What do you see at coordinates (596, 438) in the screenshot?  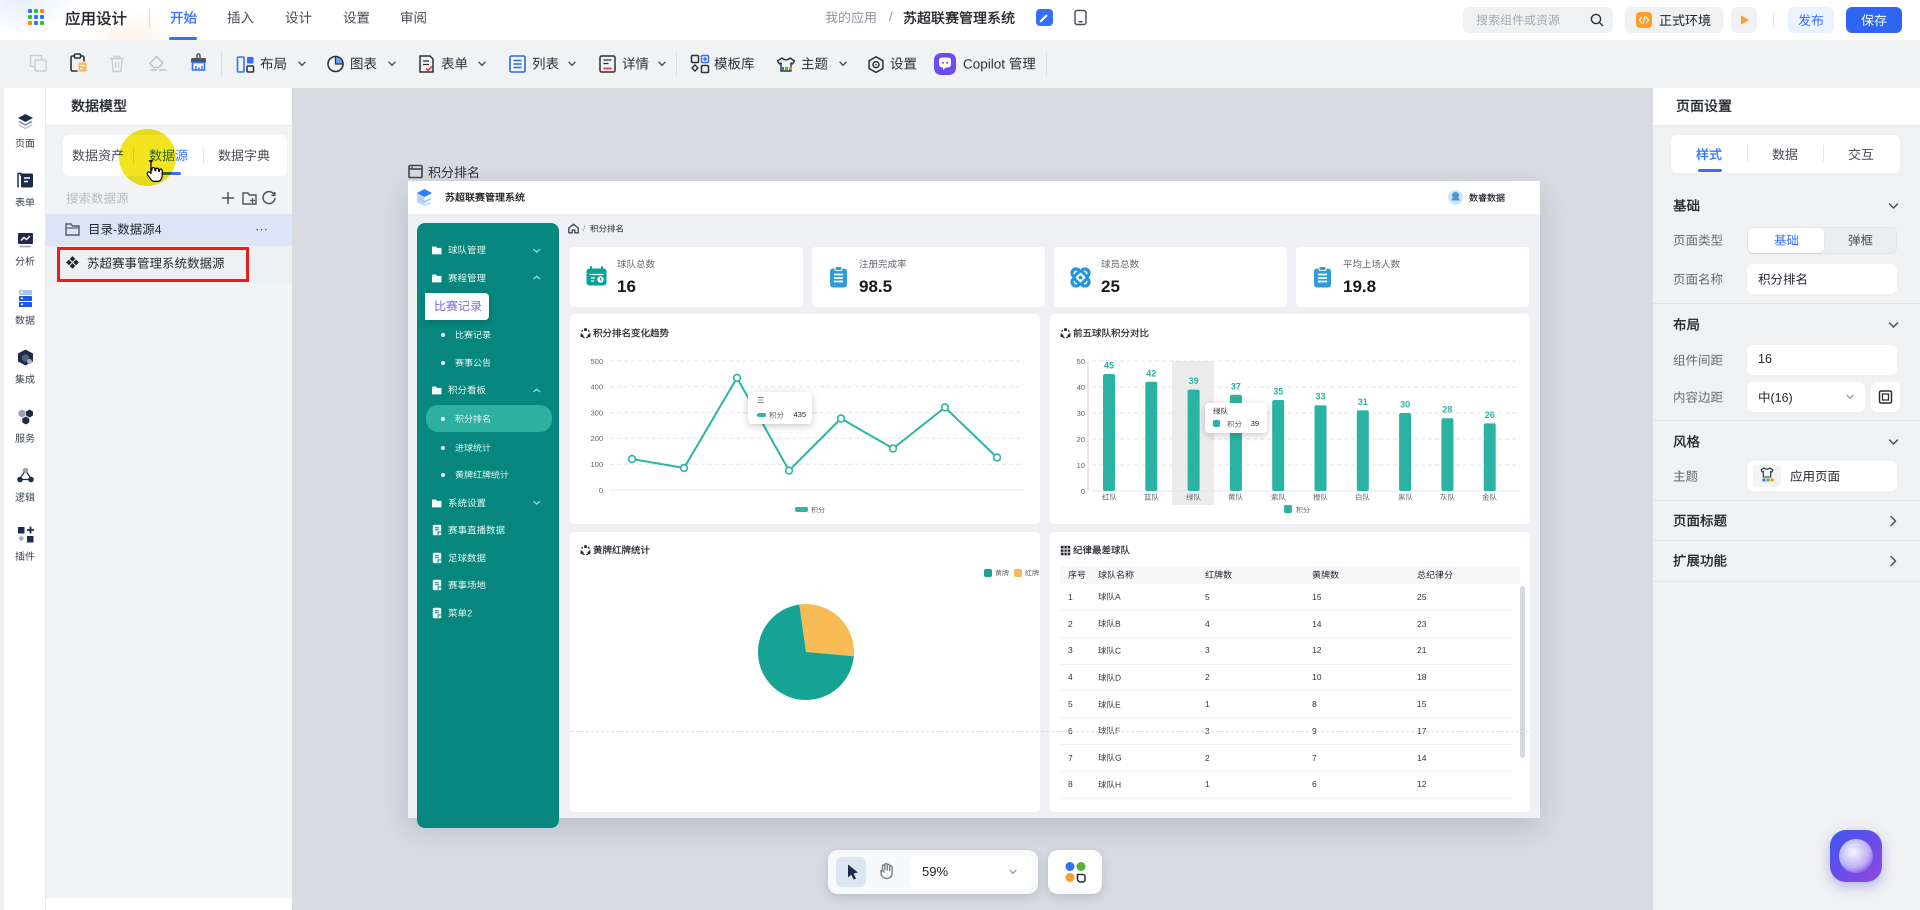 I see `svg-text: 200` at bounding box center [596, 438].